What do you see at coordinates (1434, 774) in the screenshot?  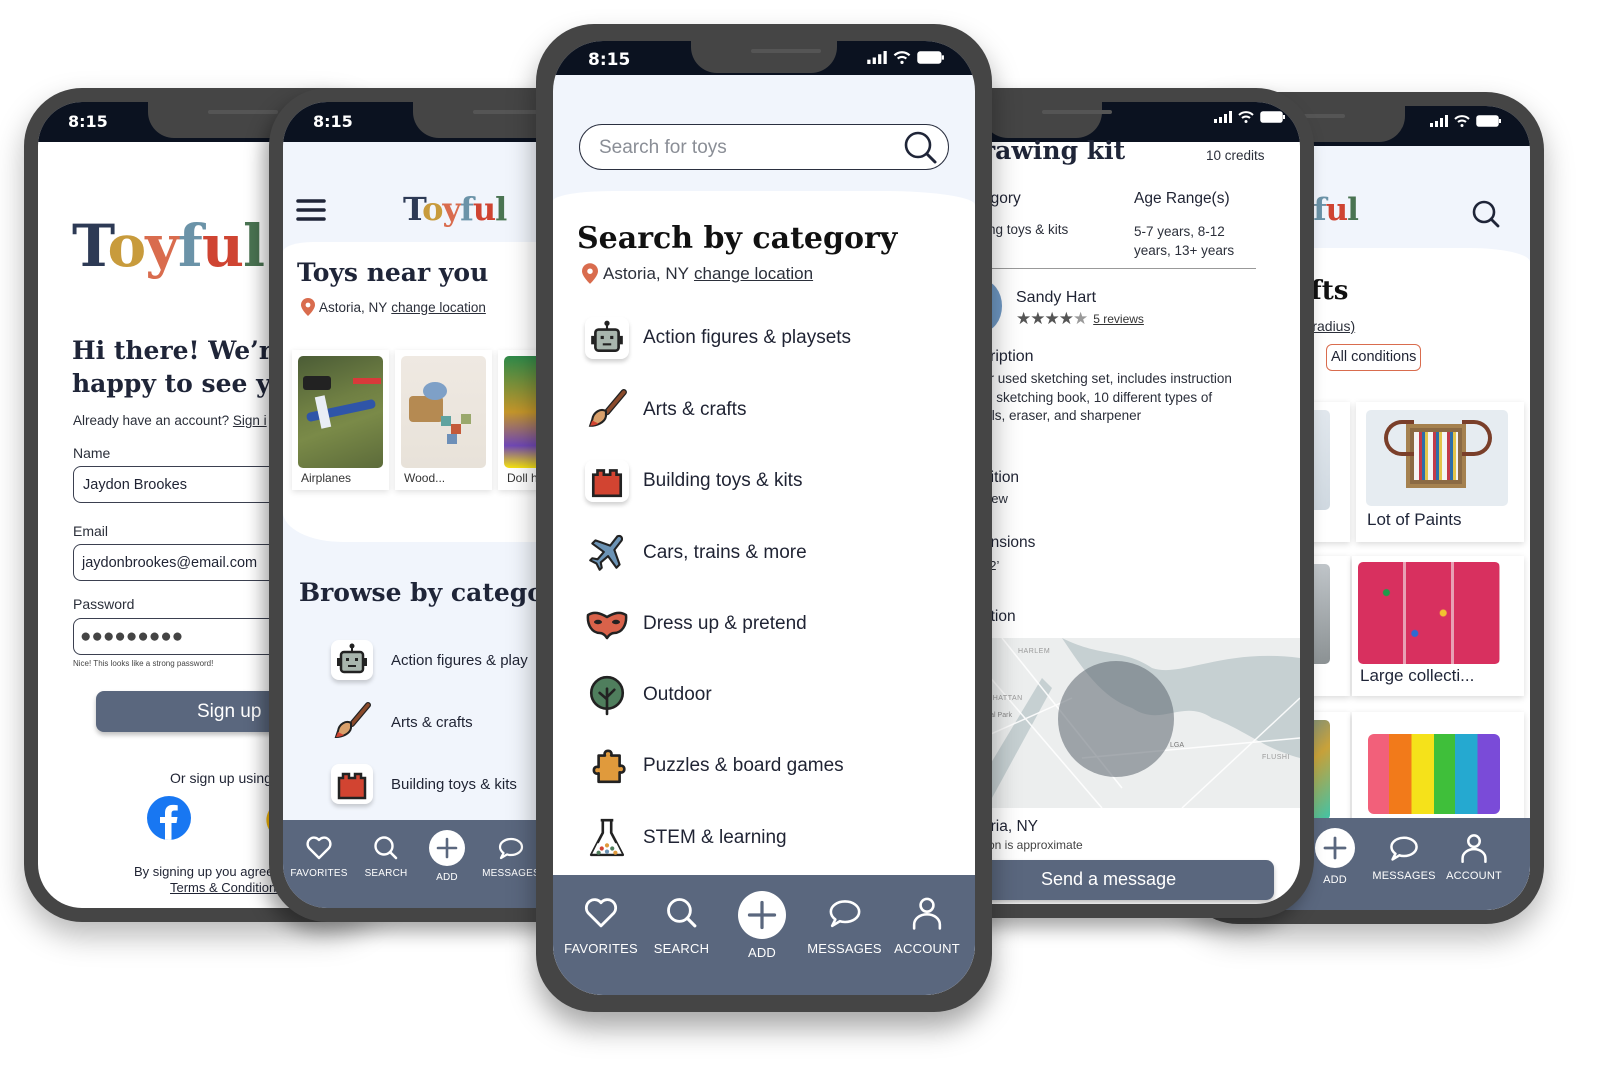 I see `threads-image` at bounding box center [1434, 774].